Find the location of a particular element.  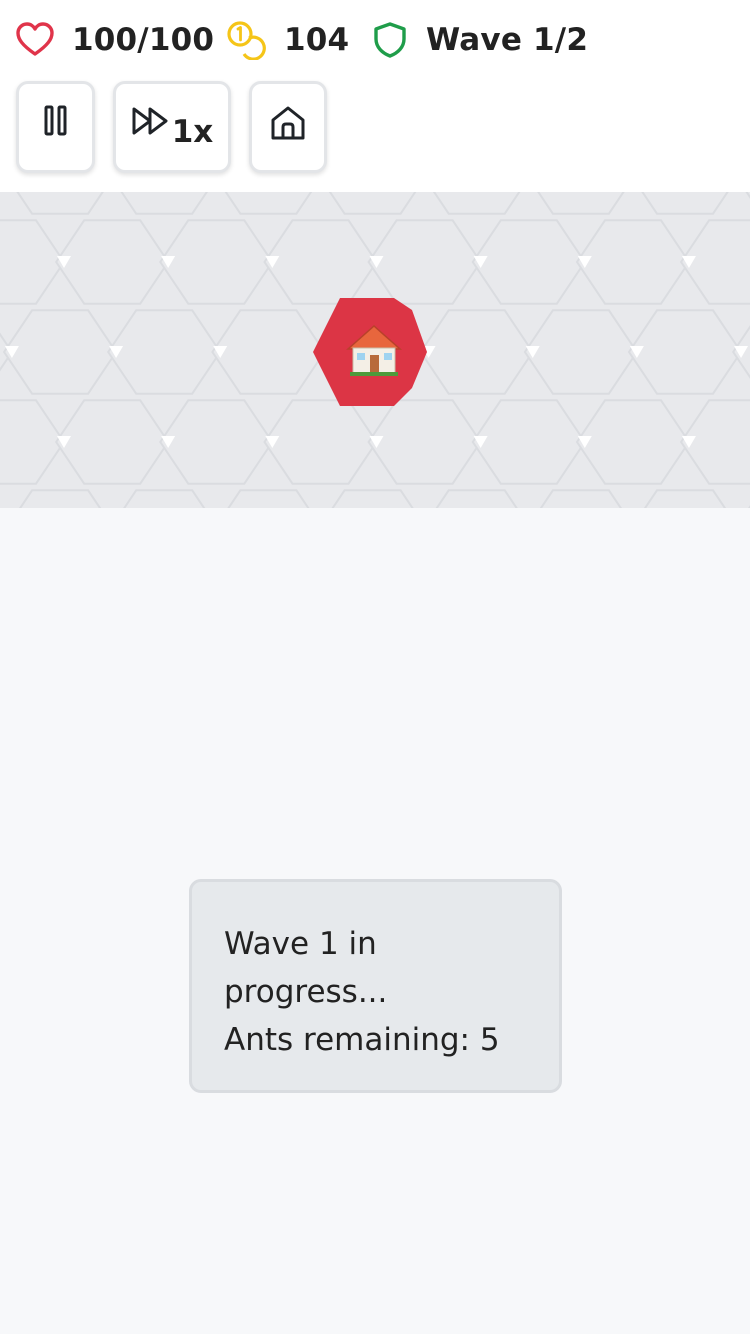

coins-stat: 104 is located at coordinates (287, 40).